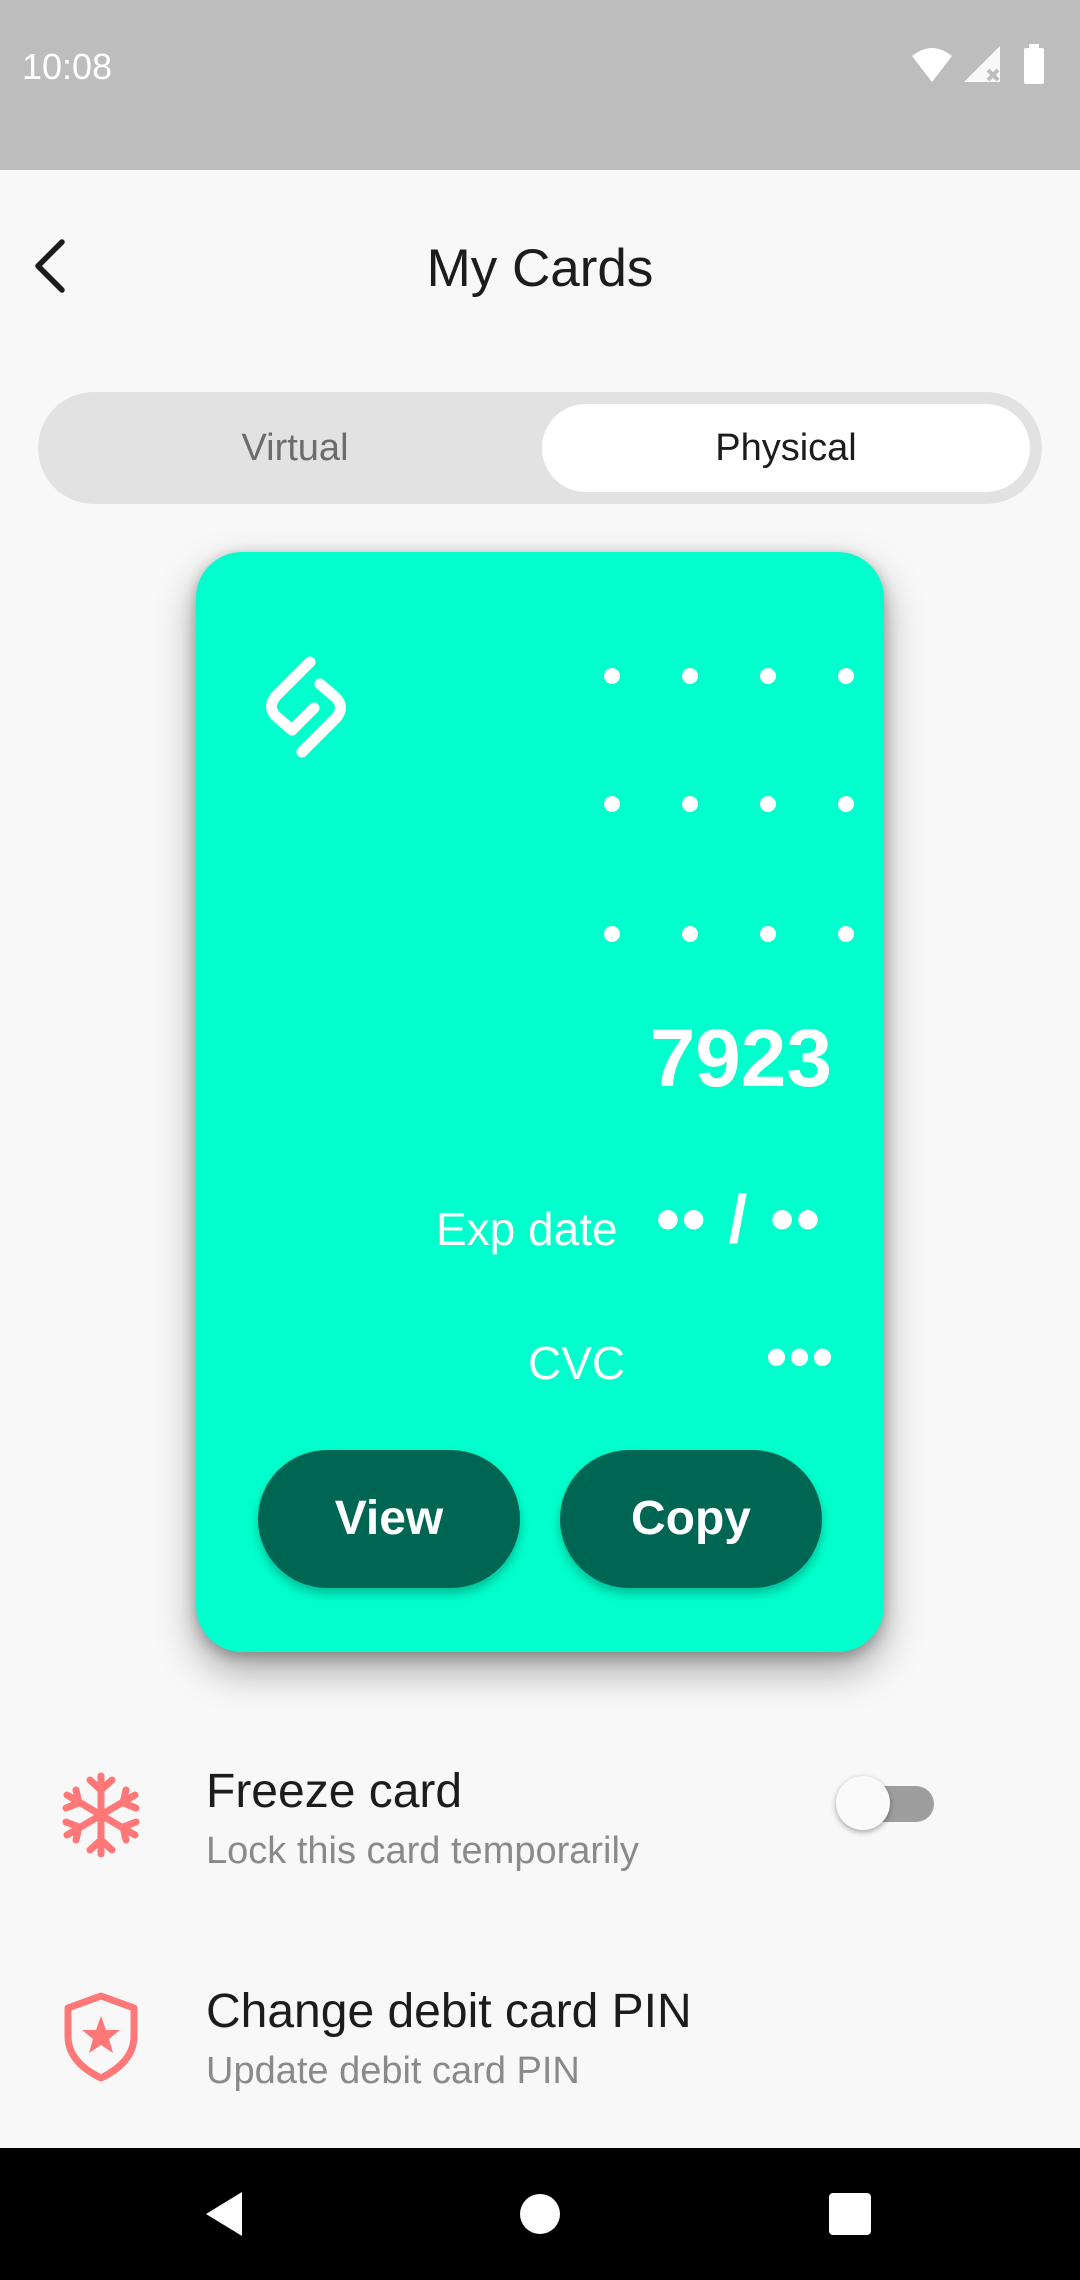 This screenshot has height=2280, width=1080. I want to click on brand-logo-icon, so click(306, 707).